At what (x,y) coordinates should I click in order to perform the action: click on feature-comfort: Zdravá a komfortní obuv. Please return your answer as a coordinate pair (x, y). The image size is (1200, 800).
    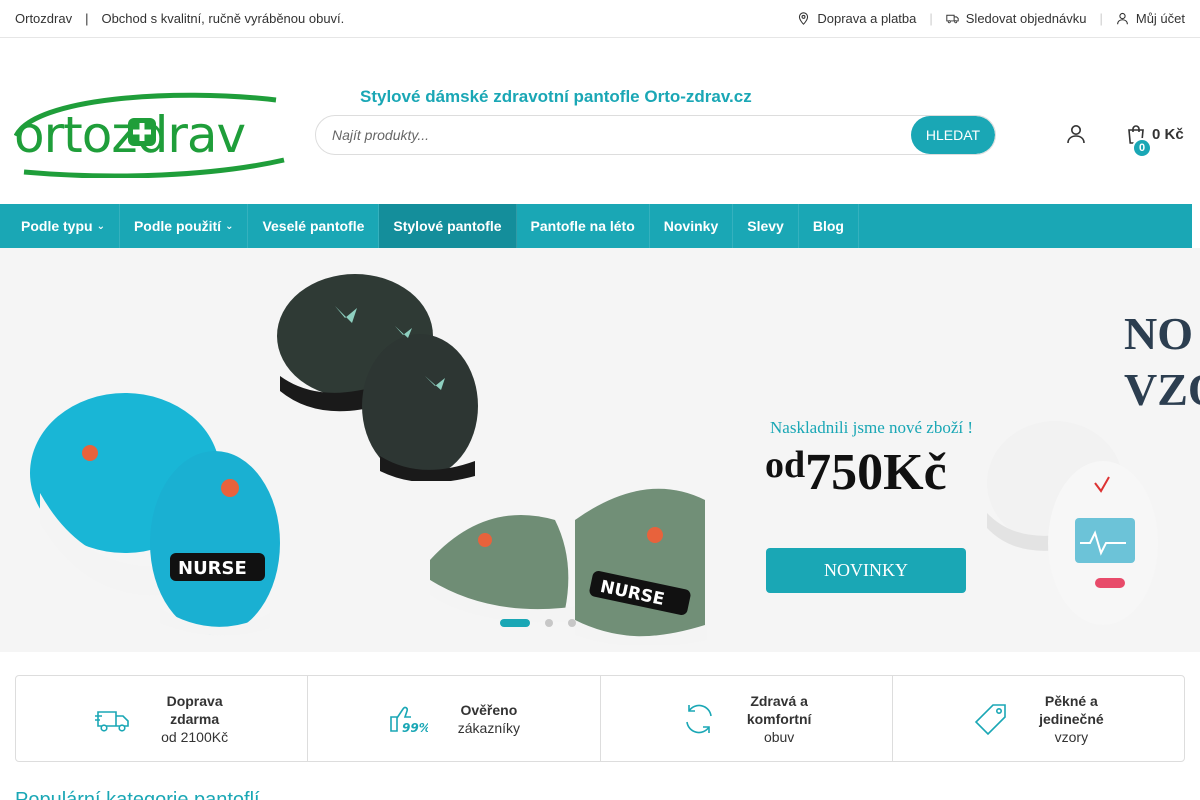
    Looking at the image, I should click on (747, 718).